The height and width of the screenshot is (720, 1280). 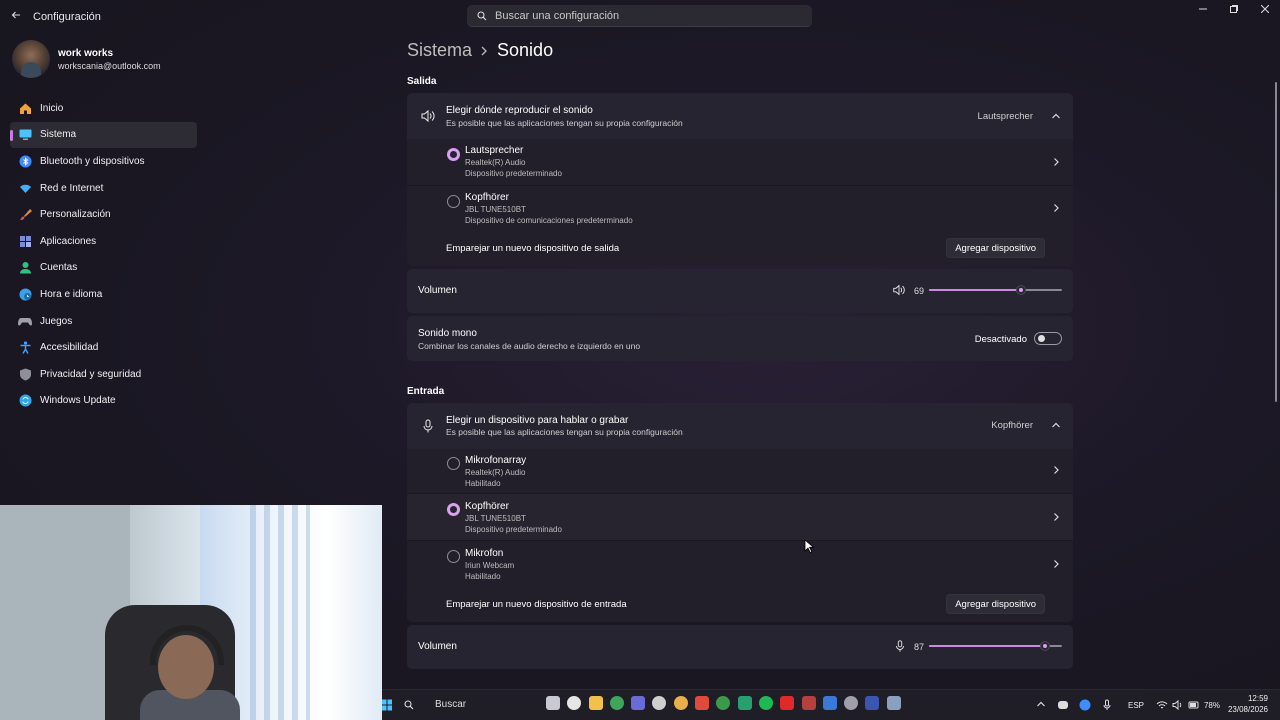 What do you see at coordinates (103, 347) in the screenshot?
I see `sidebar-item-accesibilidad: Accesibilidad` at bounding box center [103, 347].